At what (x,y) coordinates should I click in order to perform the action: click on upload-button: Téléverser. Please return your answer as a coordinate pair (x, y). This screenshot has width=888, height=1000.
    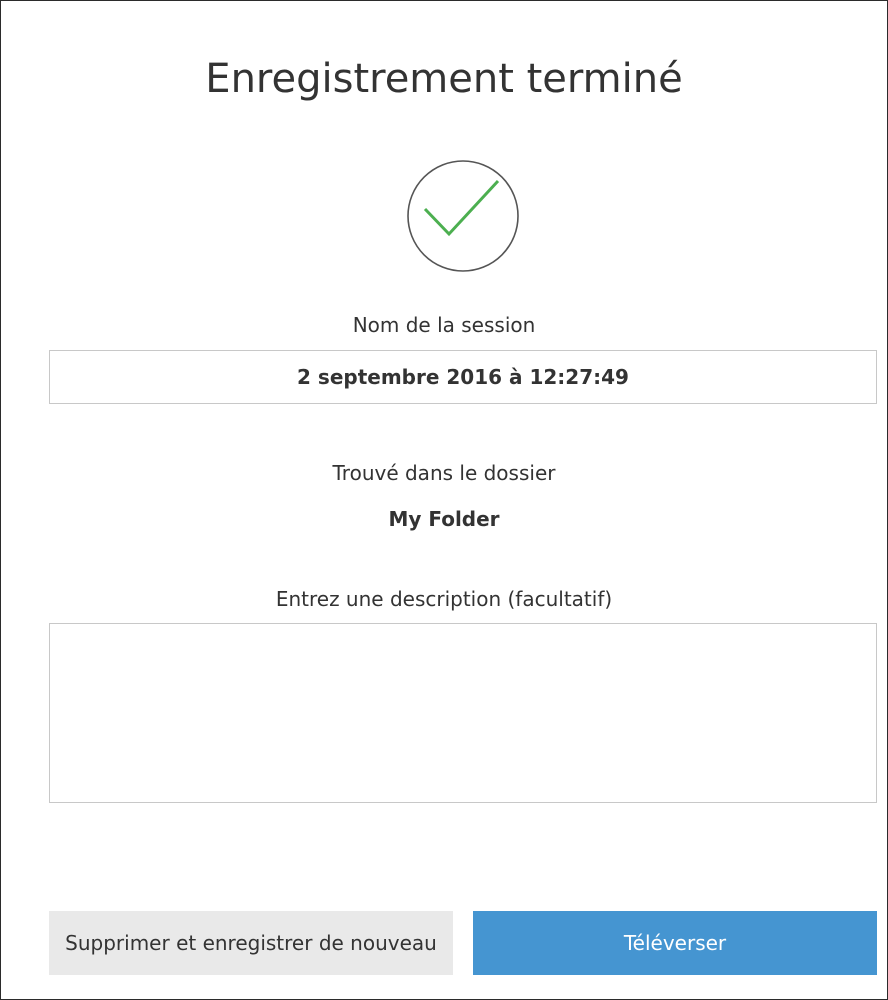
    Looking at the image, I should click on (675, 943).